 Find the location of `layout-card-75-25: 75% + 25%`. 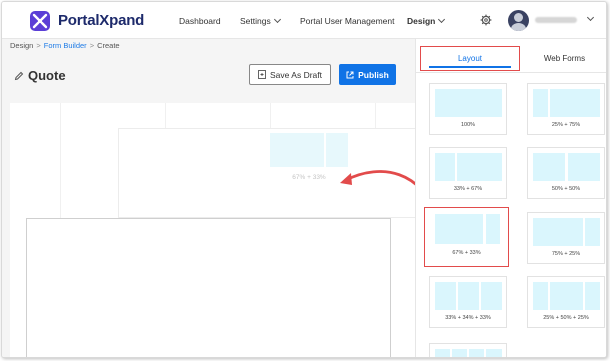

layout-card-75-25: 75% + 25% is located at coordinates (566, 238).